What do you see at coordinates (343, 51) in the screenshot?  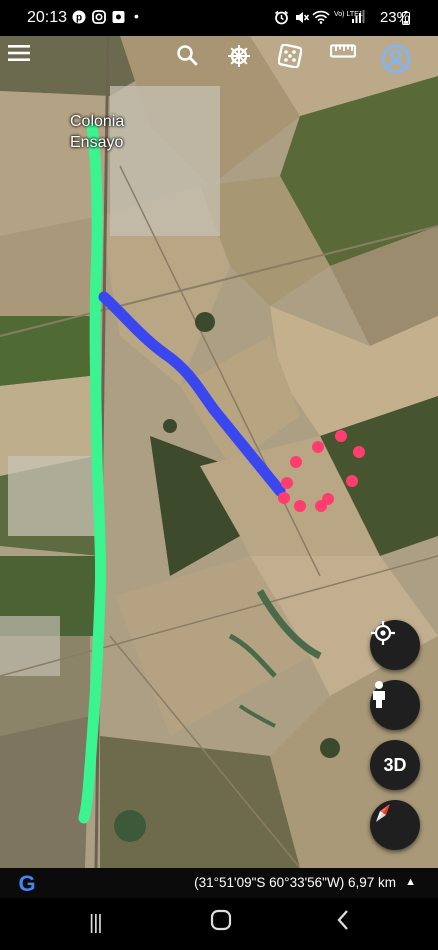 I see `ruler-icon` at bounding box center [343, 51].